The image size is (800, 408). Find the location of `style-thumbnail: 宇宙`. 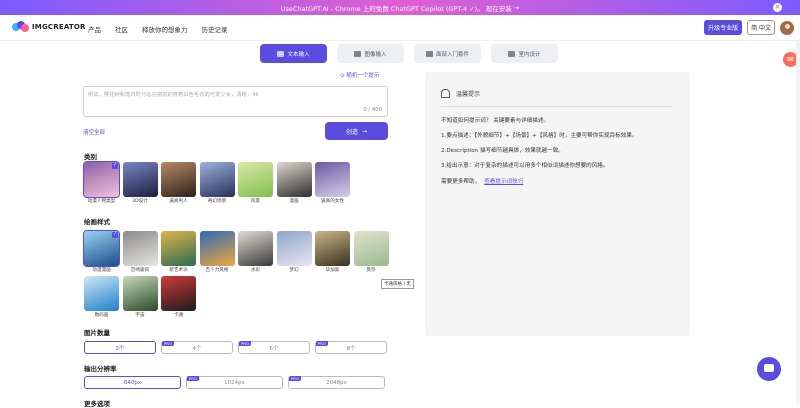

style-thumbnail: 宇宙 is located at coordinates (140, 297).